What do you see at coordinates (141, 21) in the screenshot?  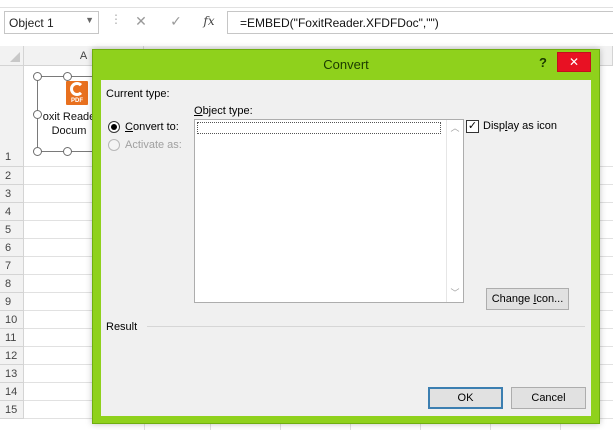 I see `cancel-entry-icon: ✕` at bounding box center [141, 21].